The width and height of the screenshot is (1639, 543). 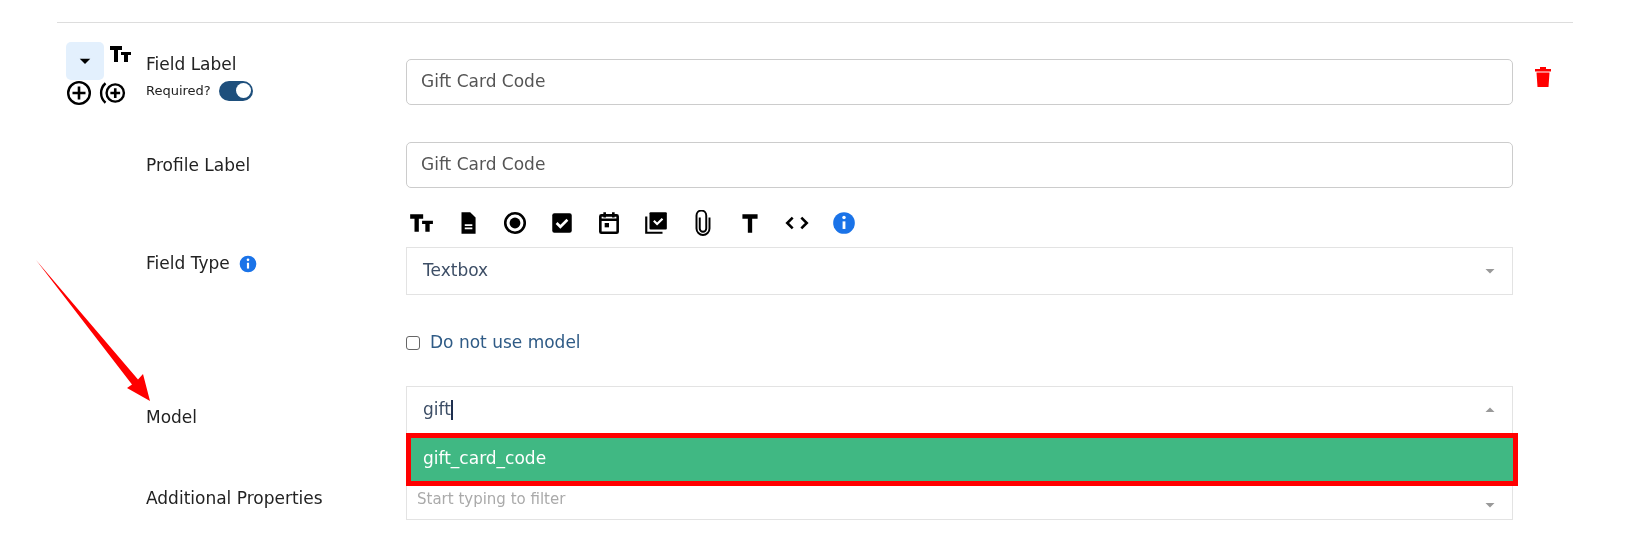 I want to click on checkbox, so click(x=413, y=342).